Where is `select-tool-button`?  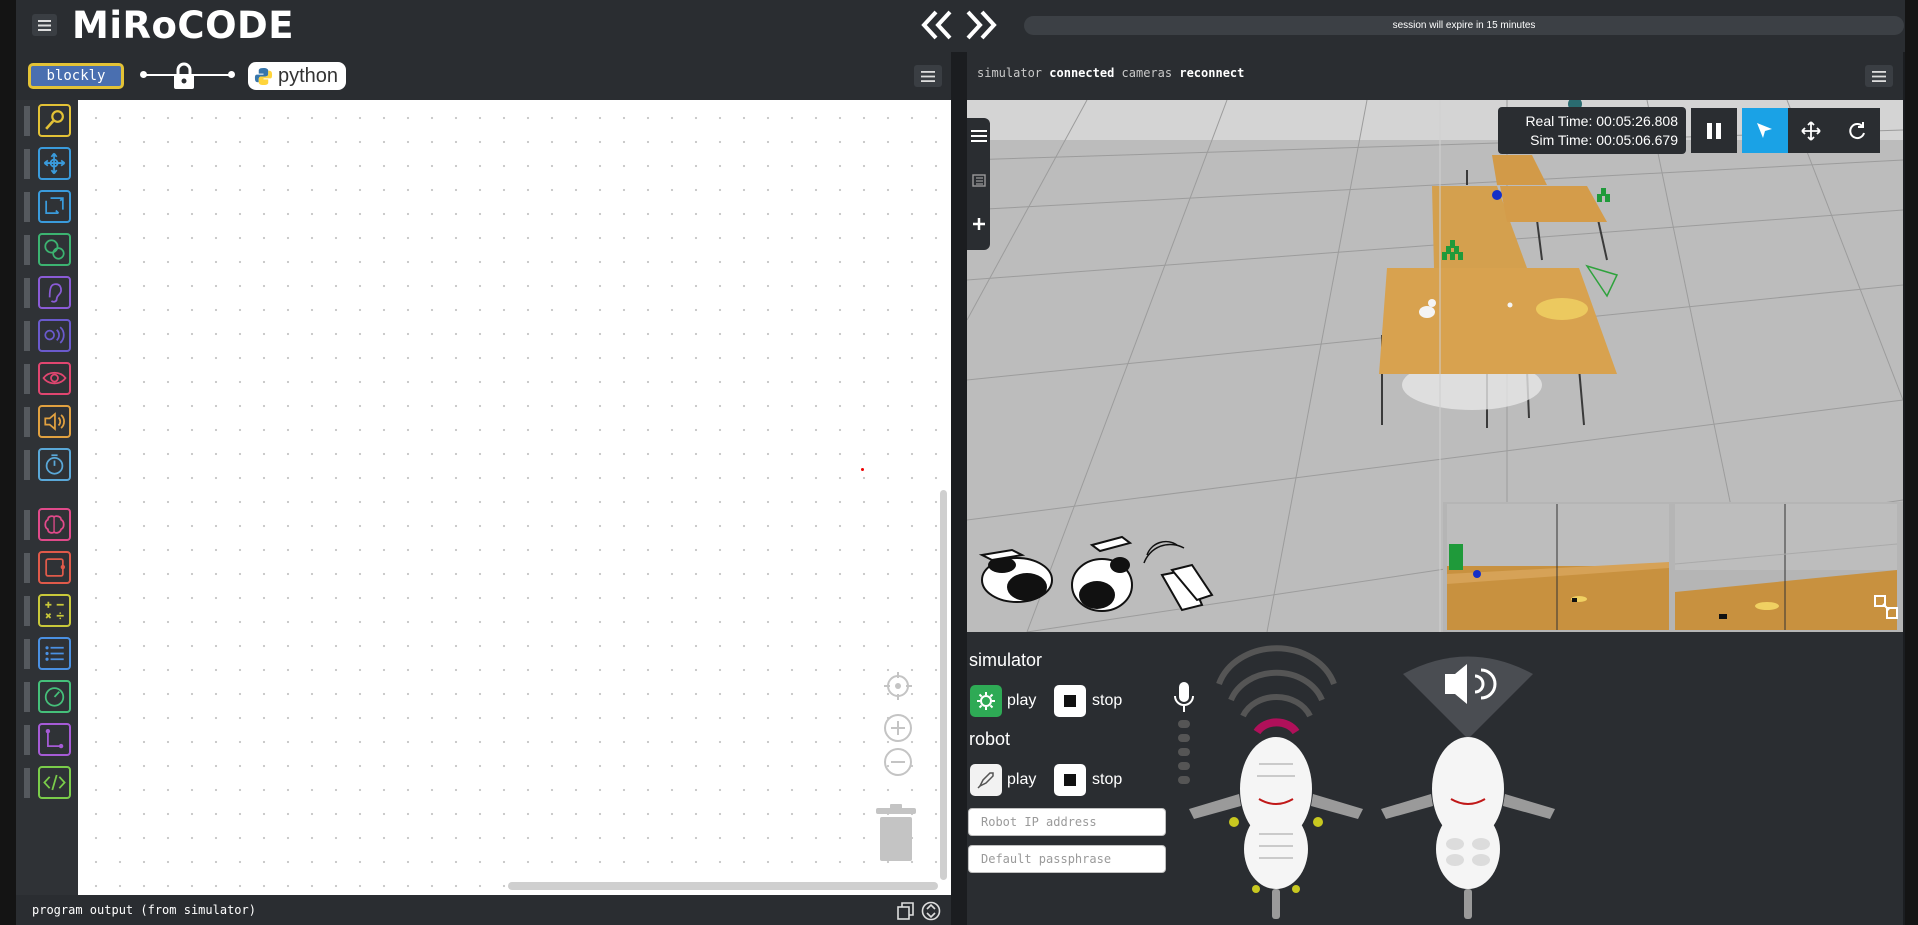 select-tool-button is located at coordinates (1765, 130).